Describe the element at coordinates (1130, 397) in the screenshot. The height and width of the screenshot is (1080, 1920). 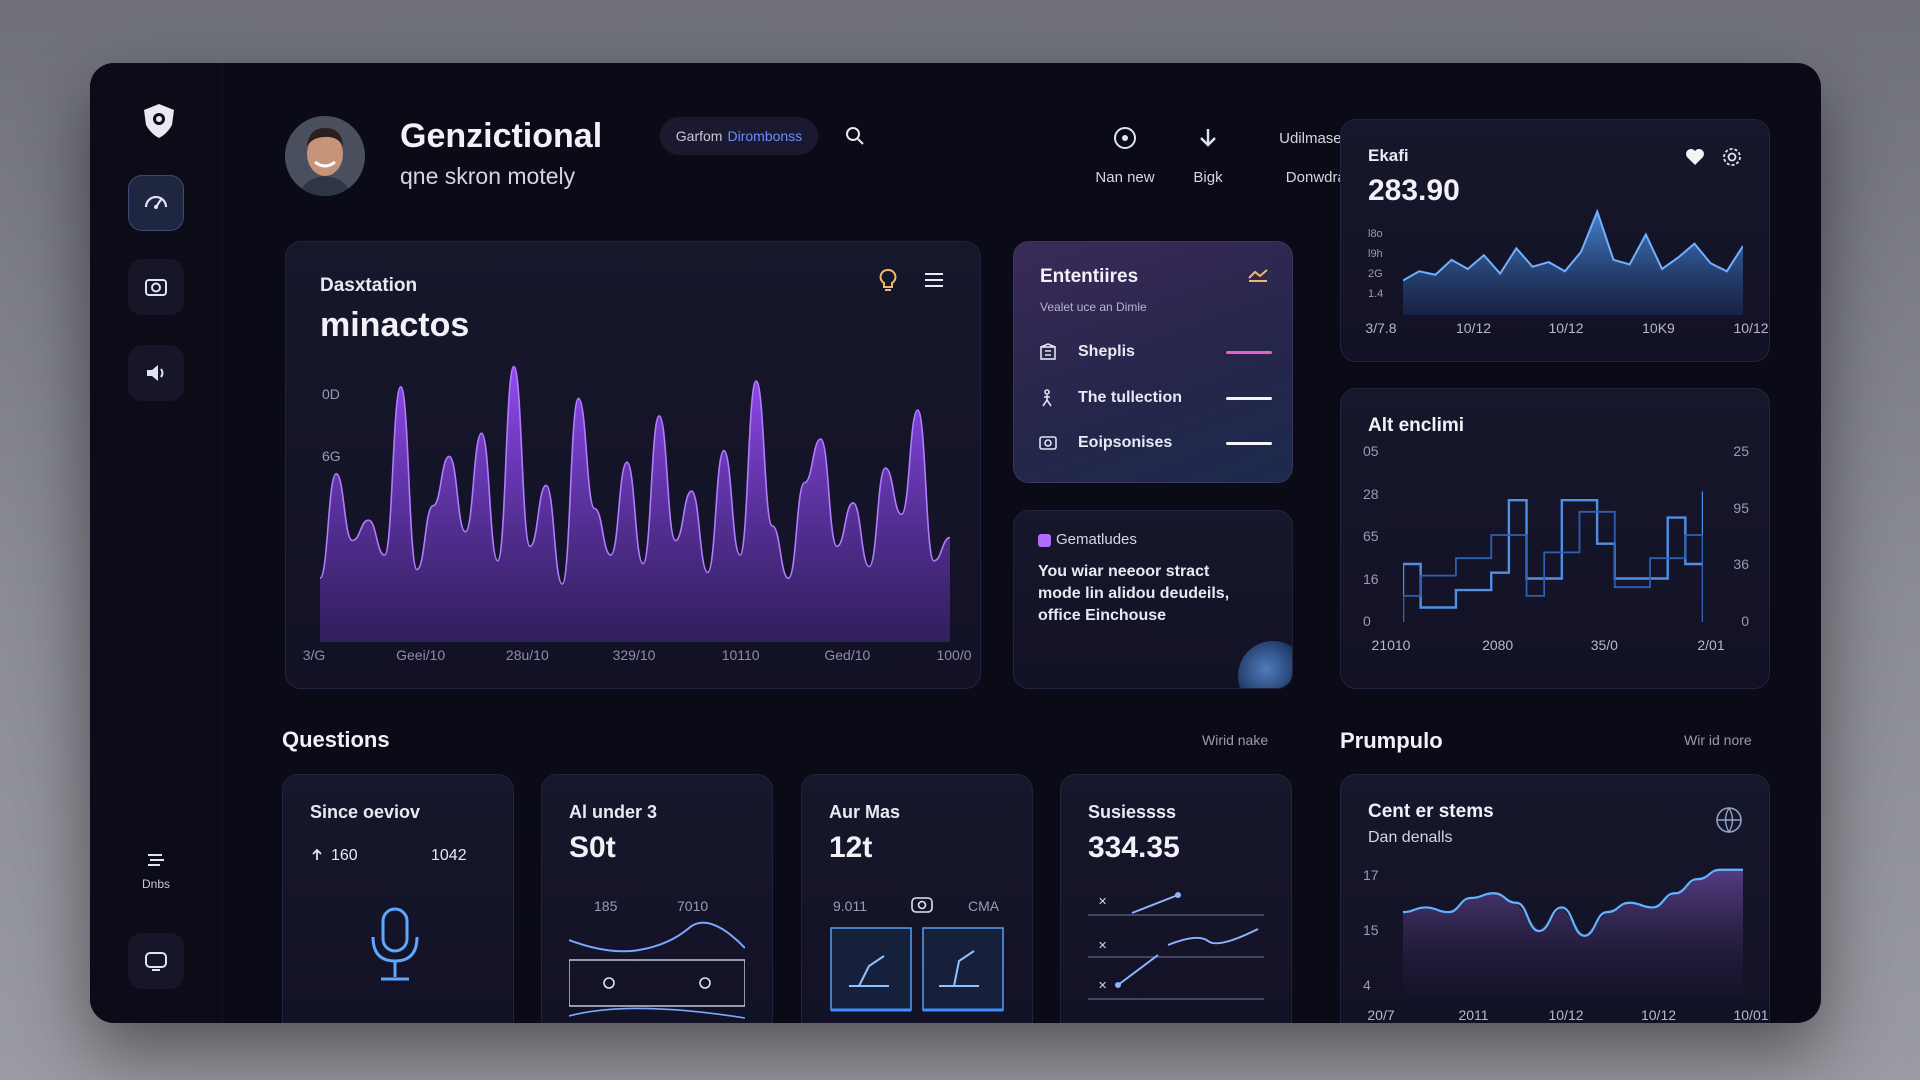
I see `entity-item-label: The tullection` at that location.